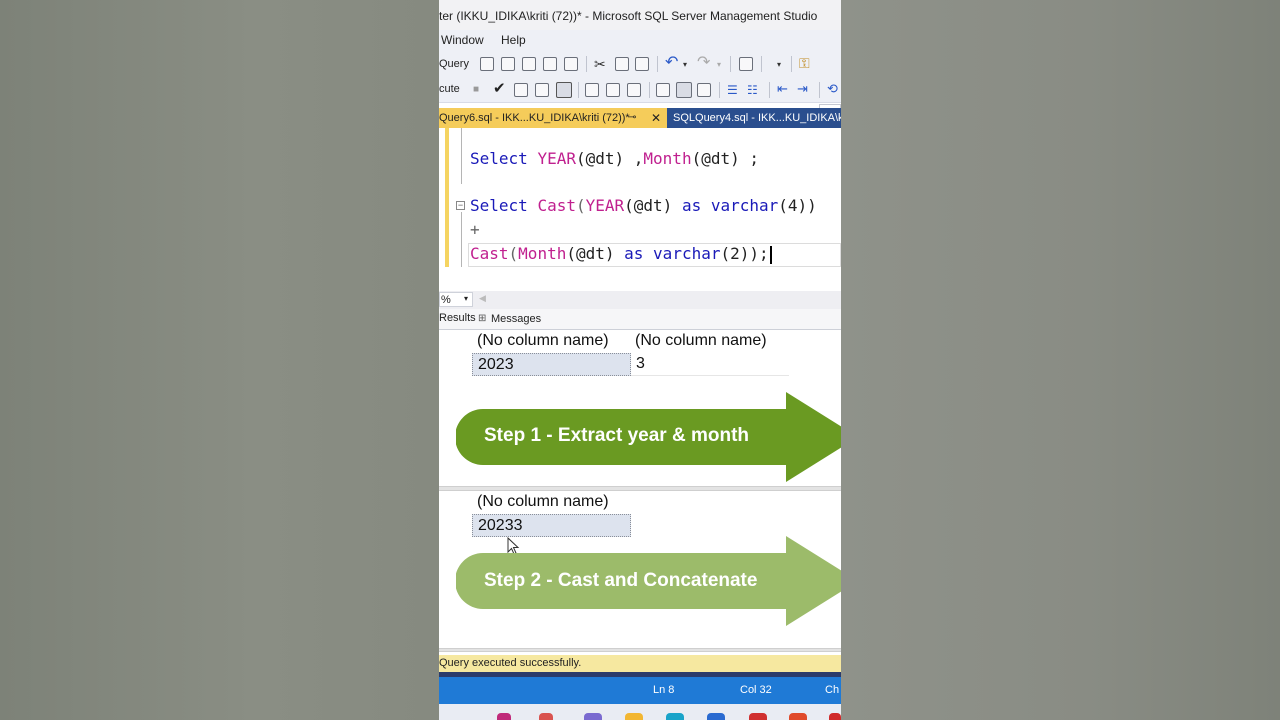  What do you see at coordinates (640, 40) in the screenshot?
I see `menu-bar: Window Help` at bounding box center [640, 40].